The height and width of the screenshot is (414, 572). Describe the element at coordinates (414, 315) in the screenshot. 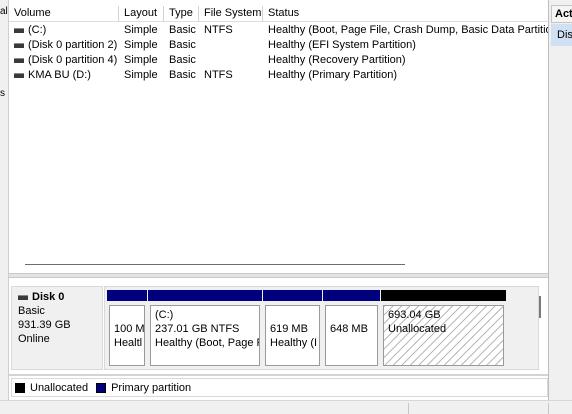

I see `partition-size: 693.04 GB` at that location.